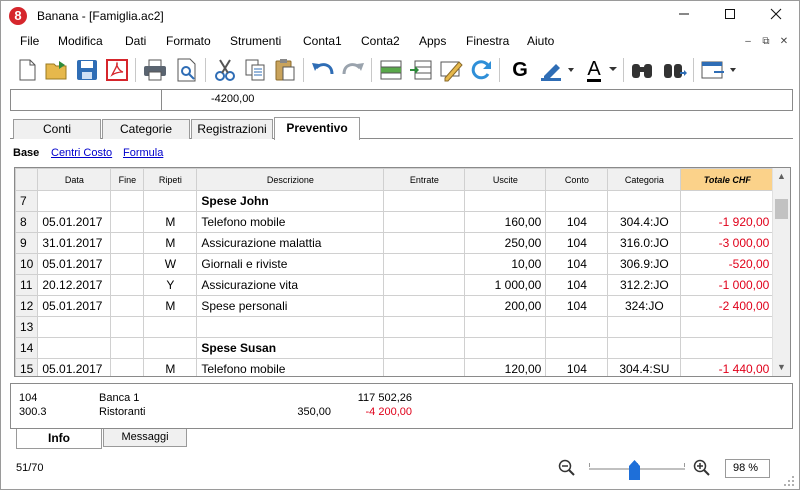  Describe the element at coordinates (135, 41) in the screenshot. I see `menu-dati: Dati` at that location.